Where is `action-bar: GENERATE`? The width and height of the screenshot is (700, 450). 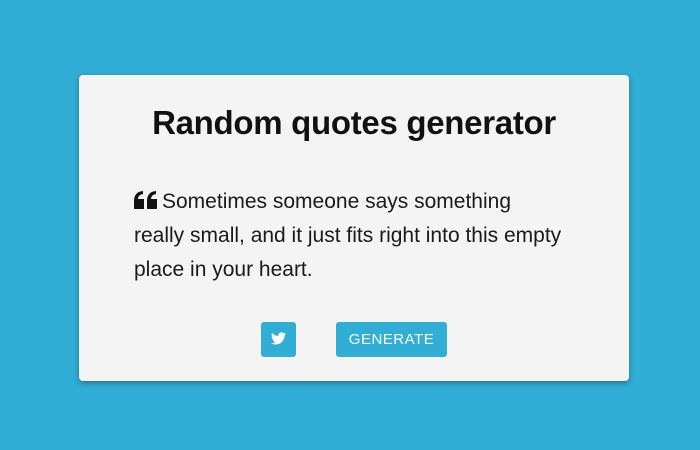 action-bar: GENERATE is located at coordinates (354, 339).